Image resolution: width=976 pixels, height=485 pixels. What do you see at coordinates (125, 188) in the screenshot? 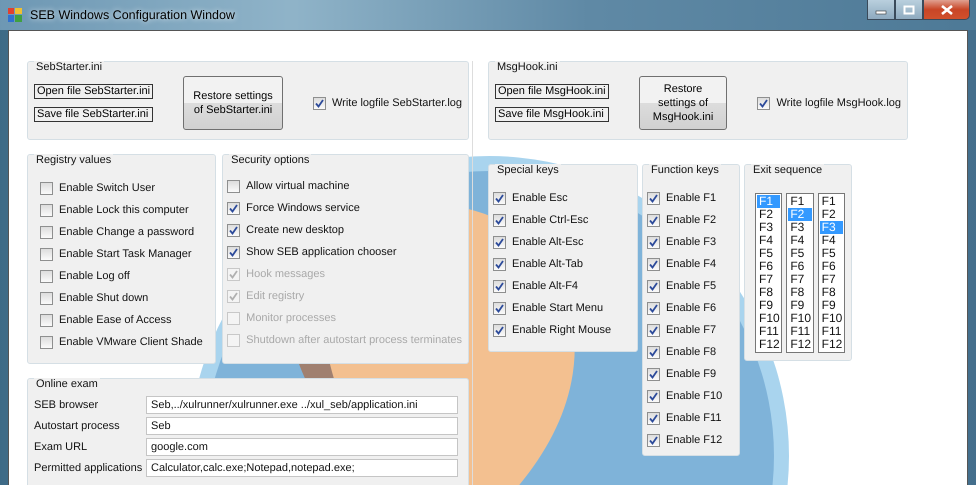
I see `checkbox-row: Enable Switch User` at bounding box center [125, 188].